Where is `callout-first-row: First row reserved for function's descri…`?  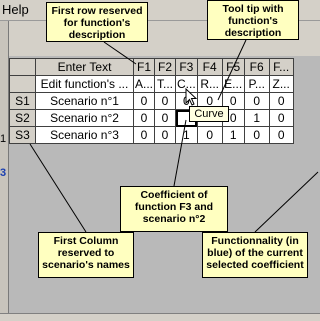
callout-first-row: First row reserved for function's descri… is located at coordinates (97, 22).